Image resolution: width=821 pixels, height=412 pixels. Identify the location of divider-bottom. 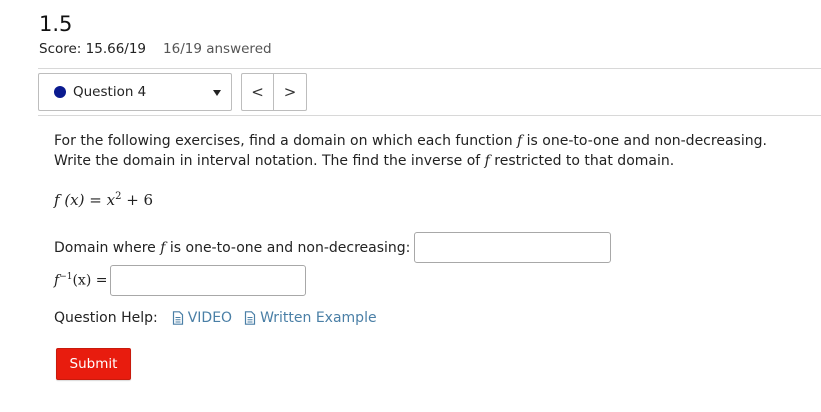
(429, 115).